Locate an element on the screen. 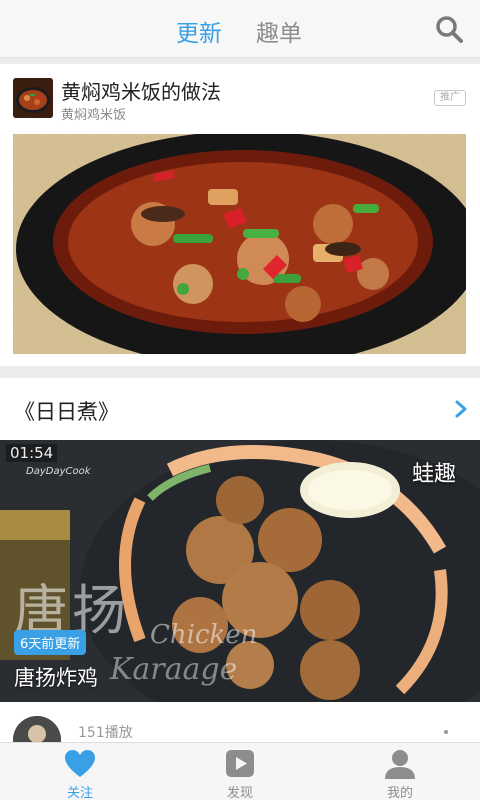  ad-badge: 推广 is located at coordinates (450, 98).